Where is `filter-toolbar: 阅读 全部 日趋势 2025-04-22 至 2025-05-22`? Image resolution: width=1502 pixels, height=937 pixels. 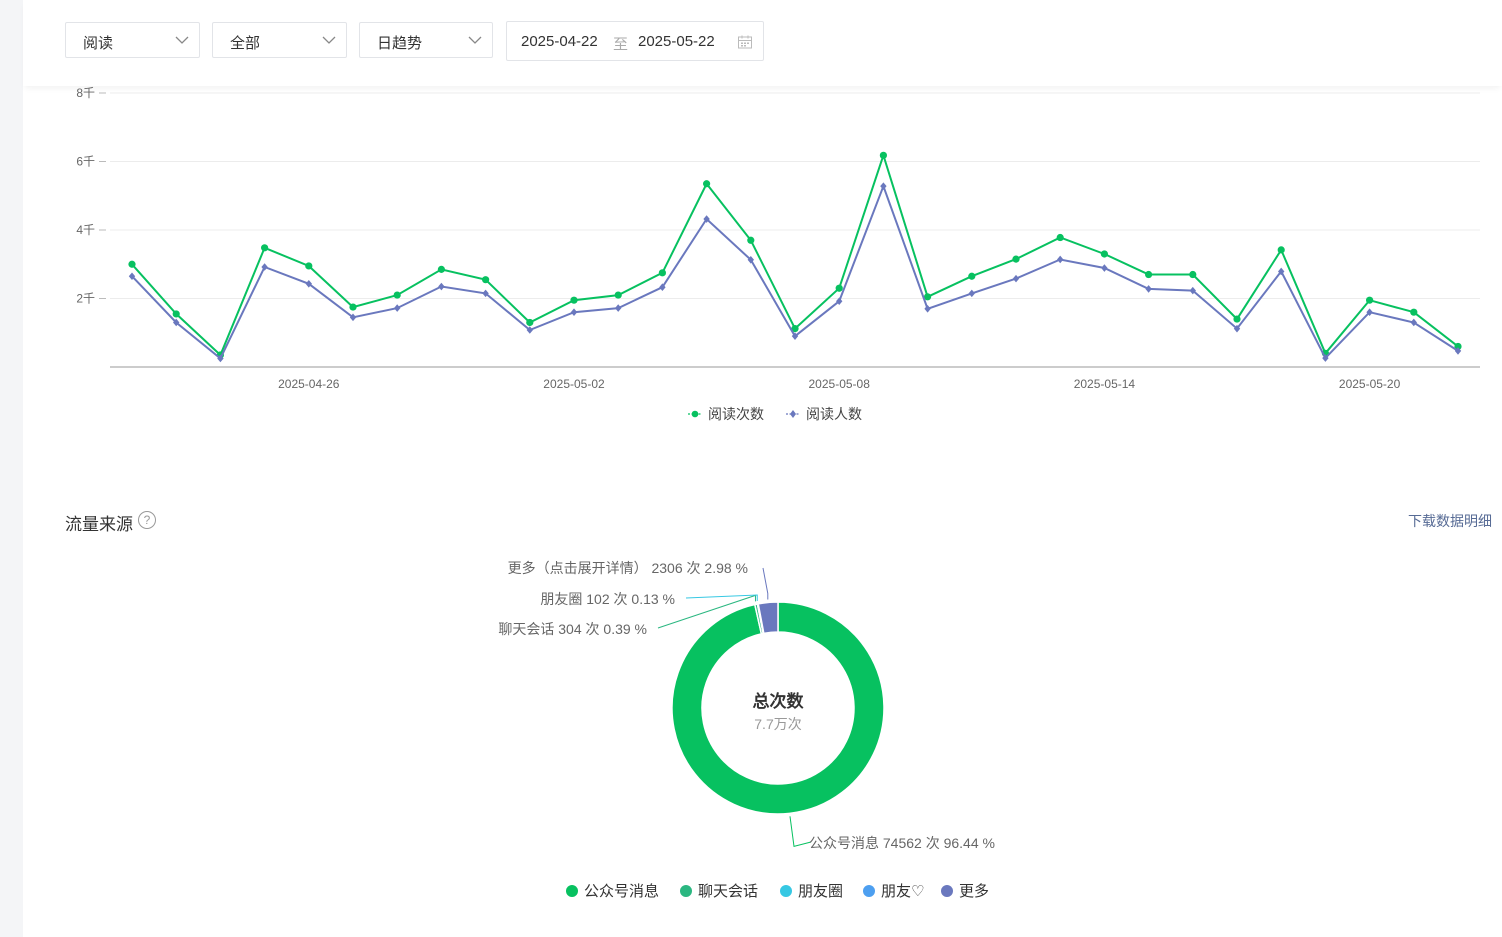
filter-toolbar: 阅读 全部 日趋势 2025-04-22 至 2025-05-22 is located at coordinates (762, 43).